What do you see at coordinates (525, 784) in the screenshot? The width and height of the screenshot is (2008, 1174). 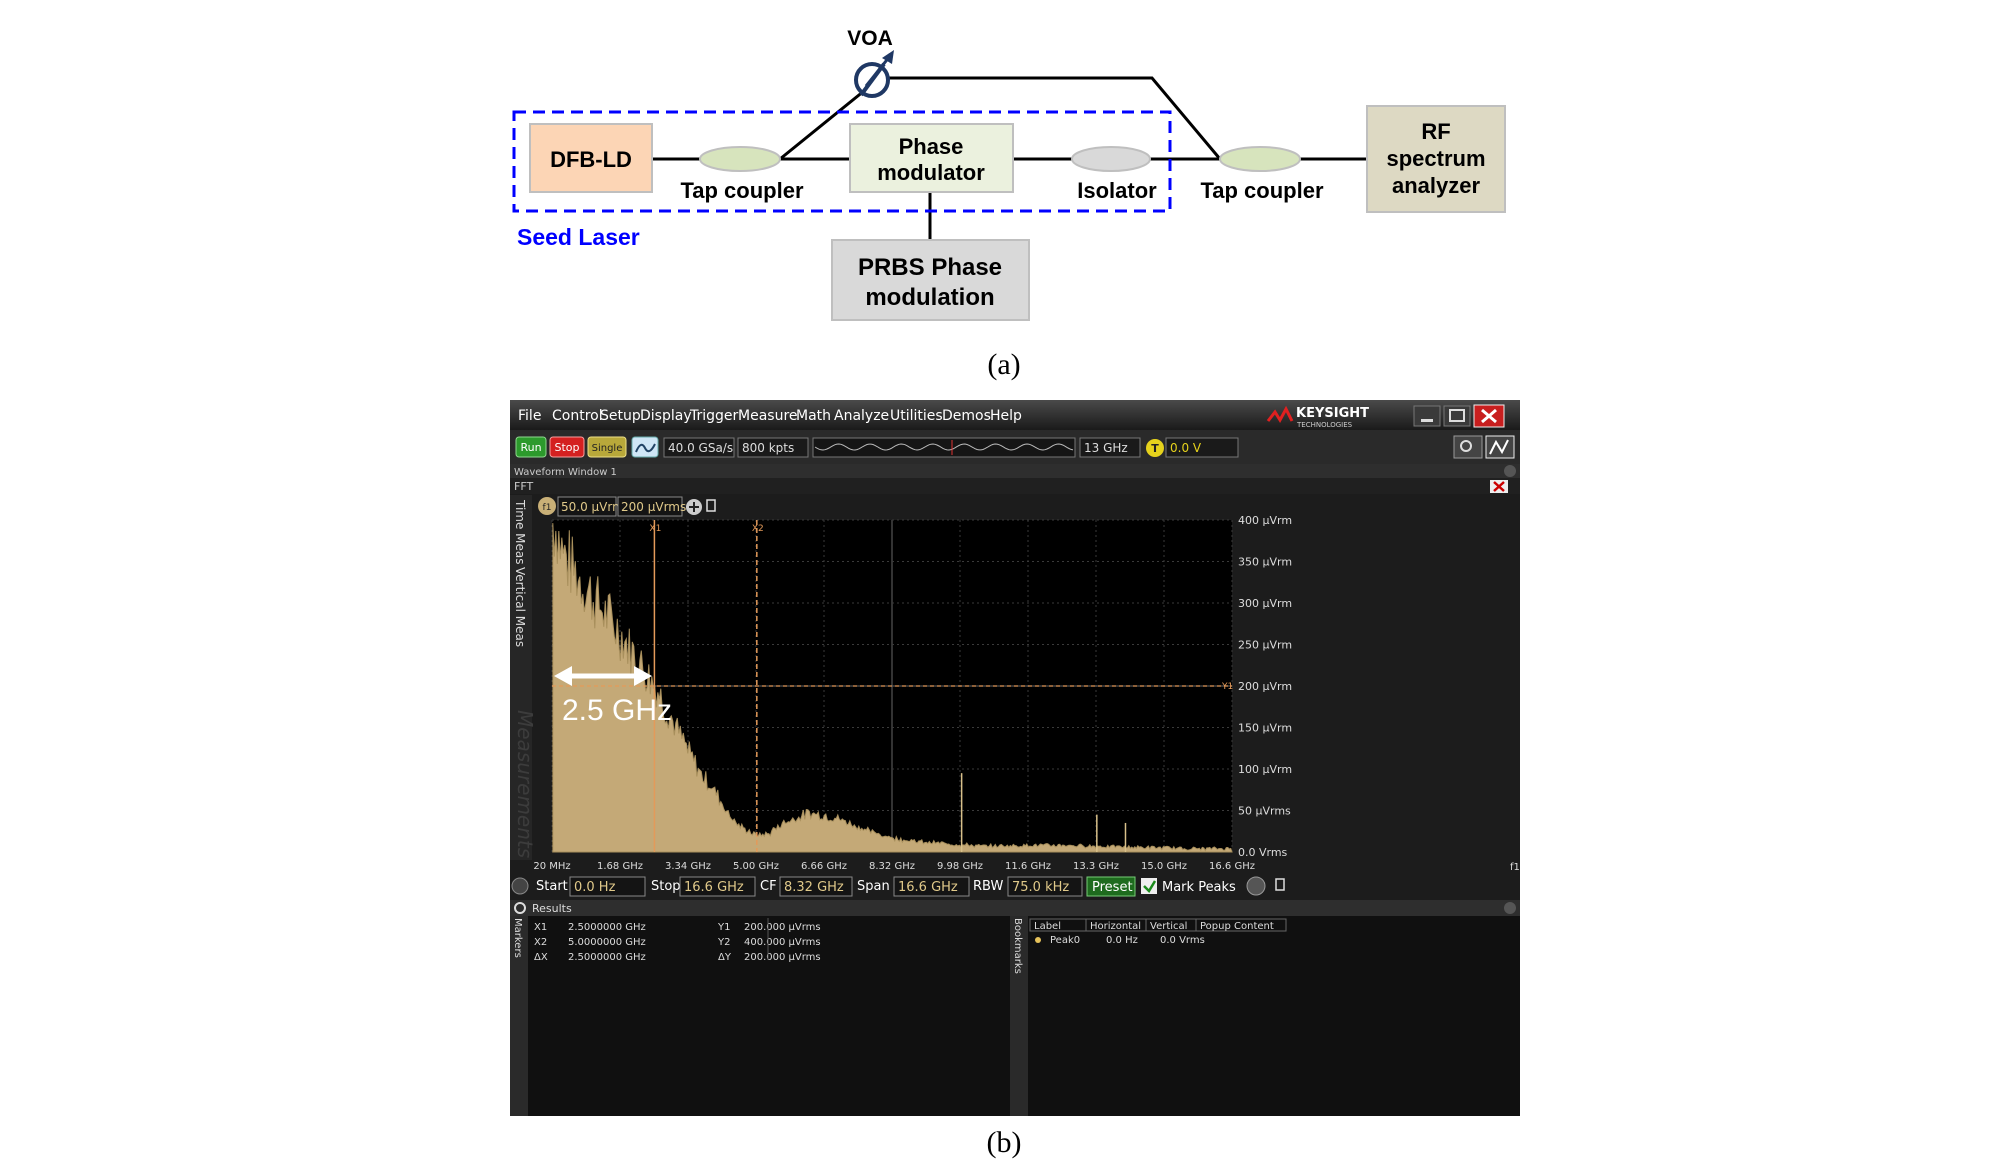 I see `measurements-watermark: Measurements` at bounding box center [525, 784].